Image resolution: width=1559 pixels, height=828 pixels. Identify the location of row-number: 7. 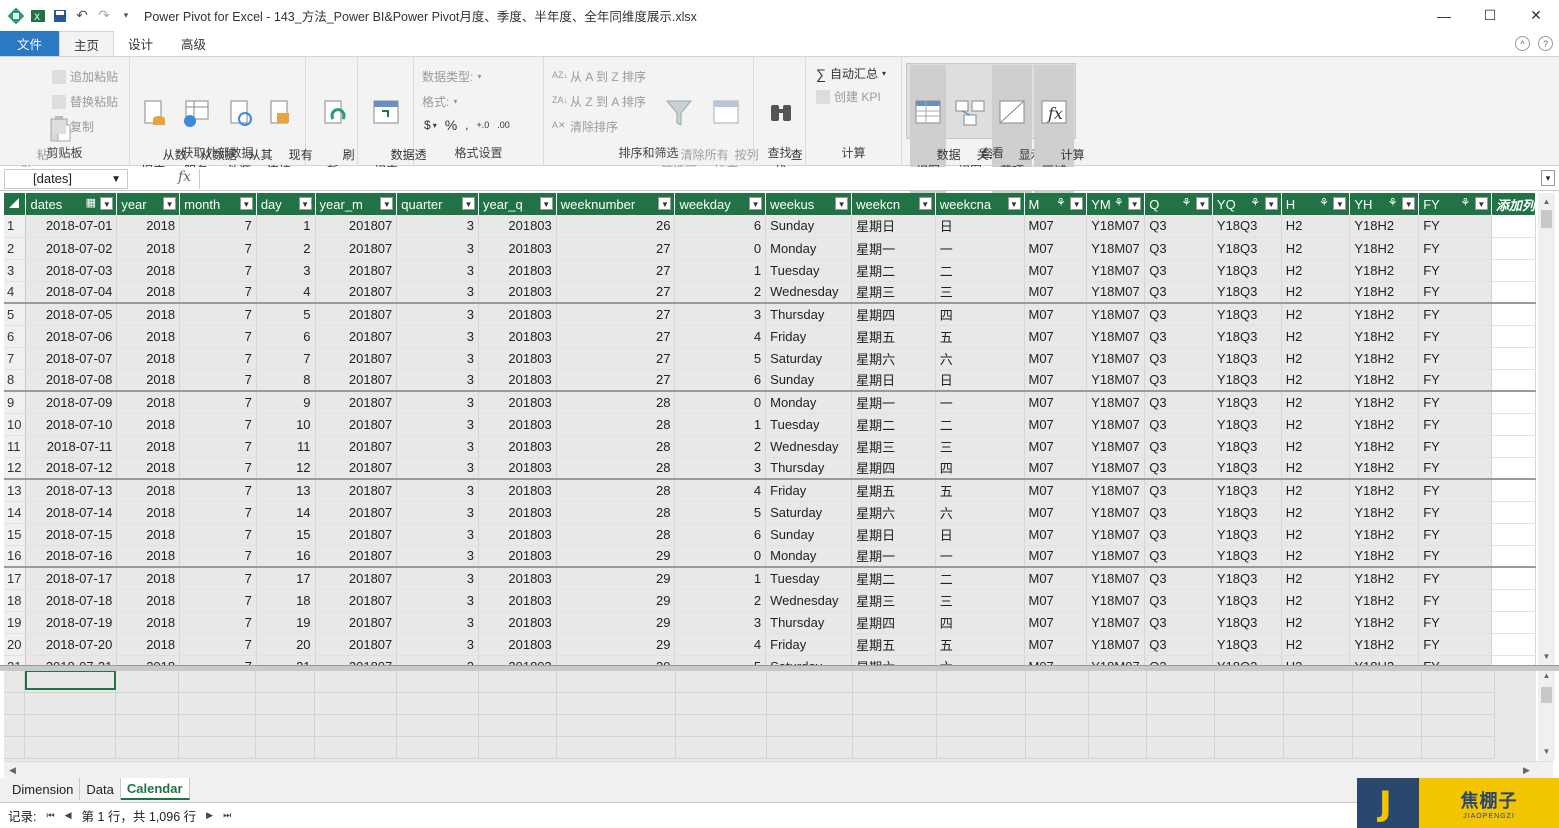
(15, 358).